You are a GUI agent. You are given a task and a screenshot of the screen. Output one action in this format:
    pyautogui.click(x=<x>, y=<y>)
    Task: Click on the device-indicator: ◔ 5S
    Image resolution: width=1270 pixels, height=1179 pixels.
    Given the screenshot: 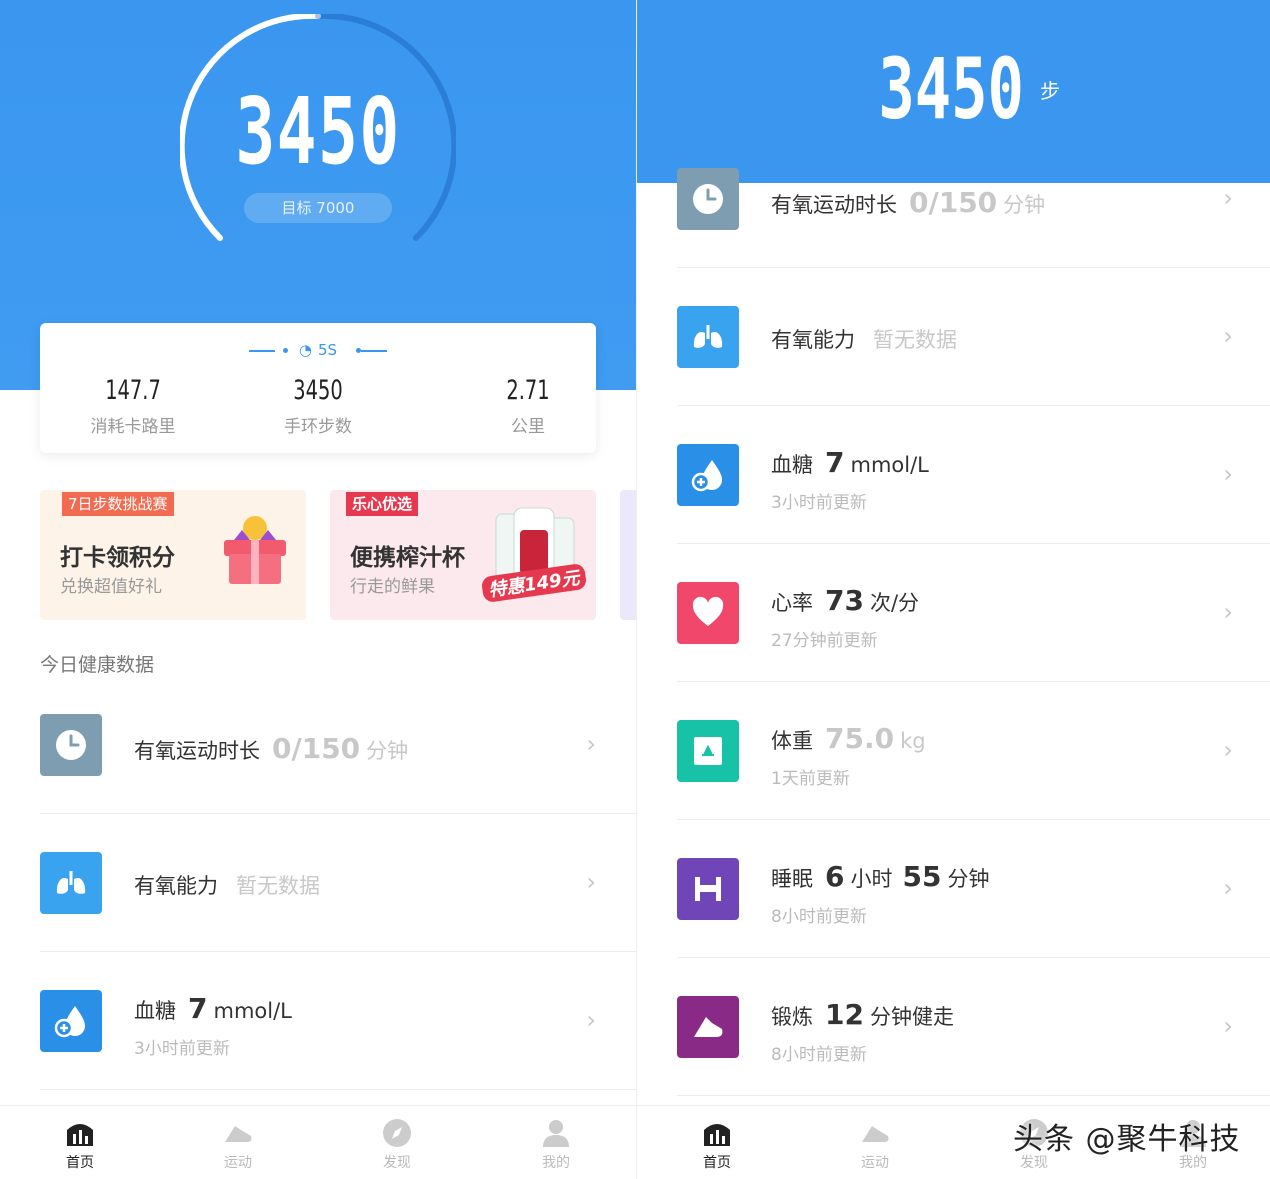 What is the action you would take?
    pyautogui.click(x=318, y=350)
    